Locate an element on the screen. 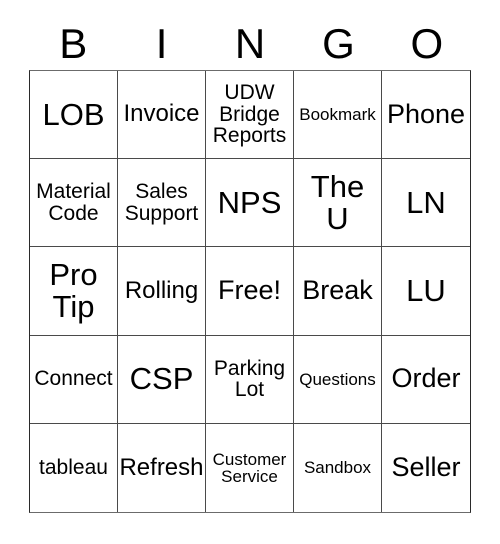 Image resolution: width=500 pixels, height=544 pixels. bingo-cell-label: Customer Service is located at coordinates (249, 467).